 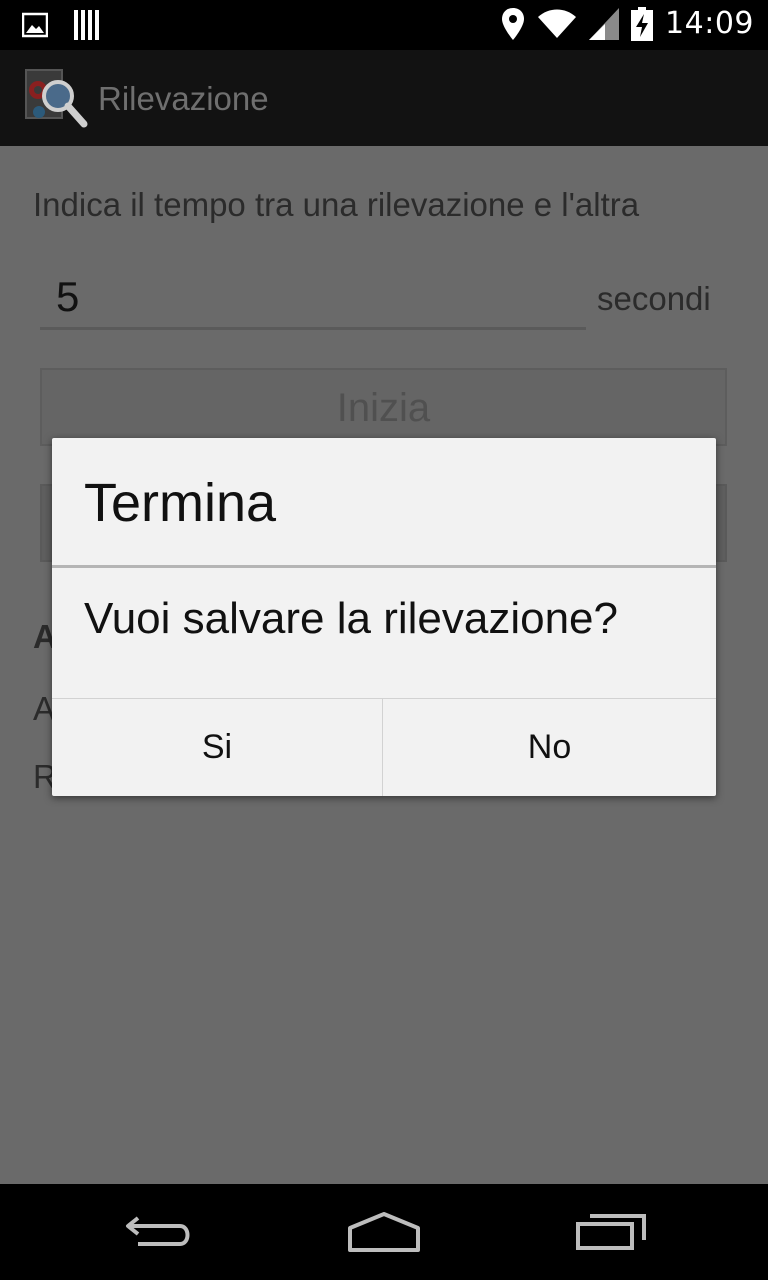 What do you see at coordinates (557, 23) in the screenshot?
I see `wifi-icon` at bounding box center [557, 23].